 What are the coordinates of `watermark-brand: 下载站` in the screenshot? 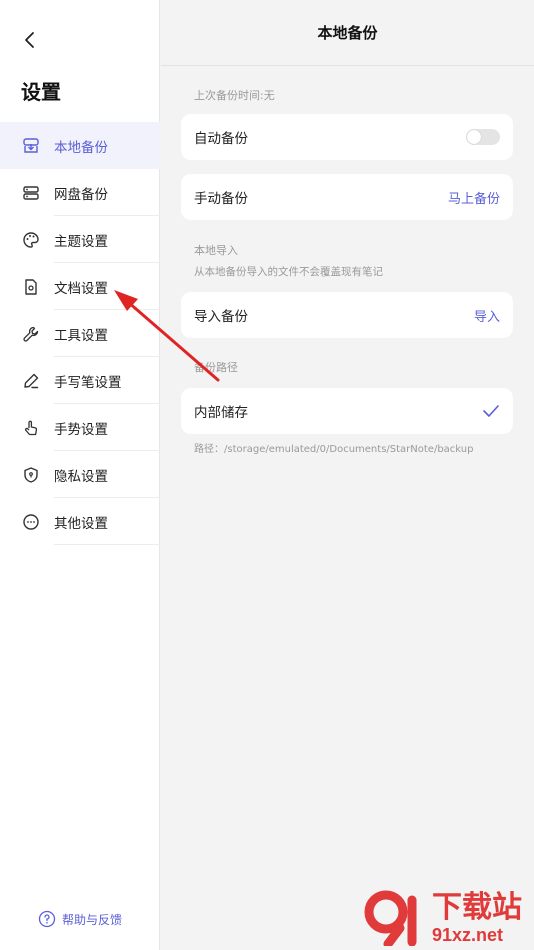 It's located at (477, 907).